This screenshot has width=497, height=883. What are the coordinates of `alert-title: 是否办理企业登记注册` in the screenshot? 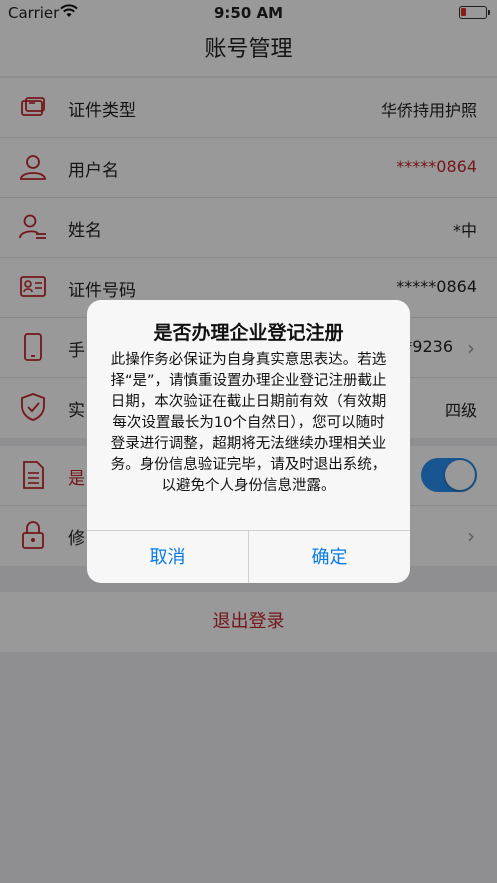 It's located at (248, 333).